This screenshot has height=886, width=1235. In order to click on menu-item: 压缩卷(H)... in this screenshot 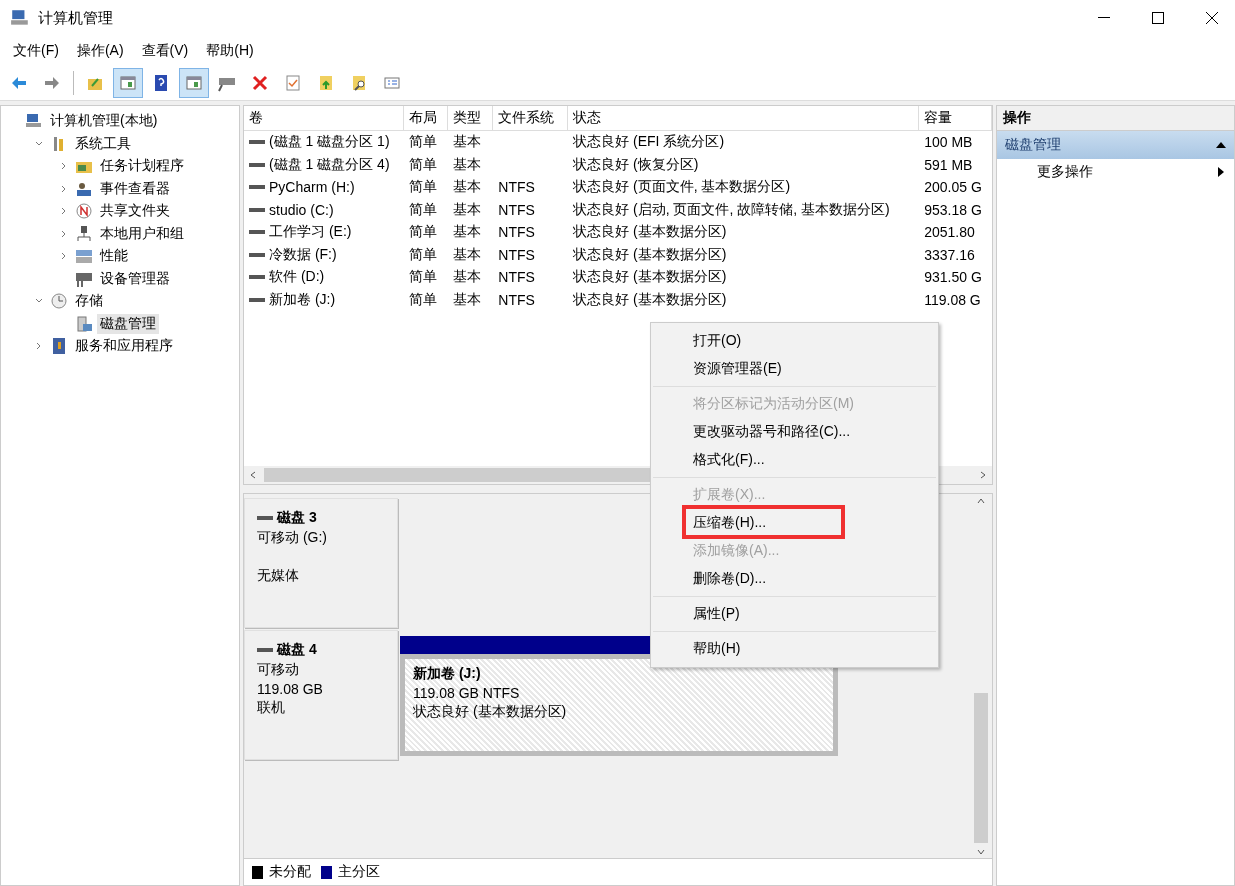, I will do `click(730, 523)`.